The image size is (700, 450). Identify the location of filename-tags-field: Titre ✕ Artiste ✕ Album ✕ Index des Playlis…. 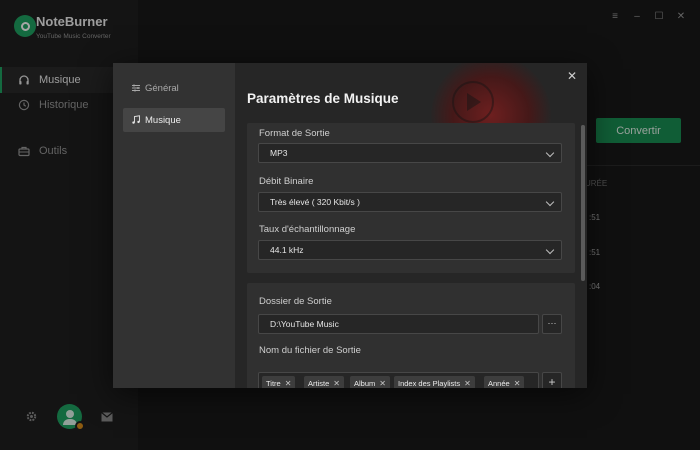
(398, 380).